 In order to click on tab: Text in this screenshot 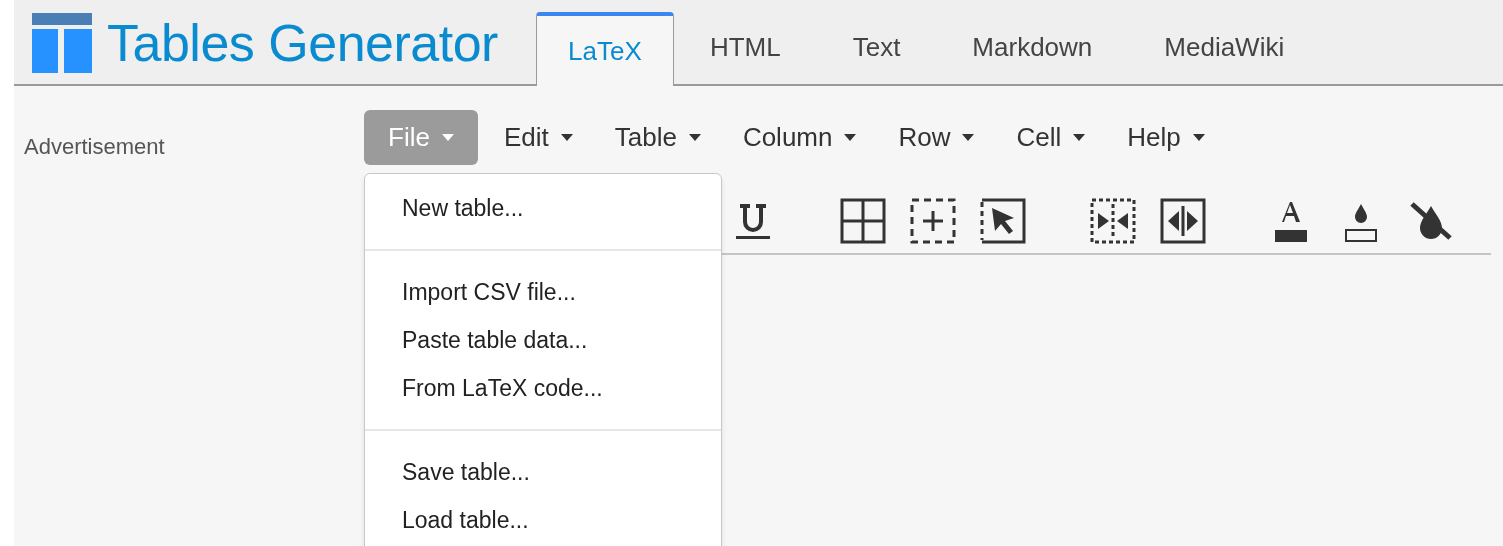, I will do `click(876, 47)`.